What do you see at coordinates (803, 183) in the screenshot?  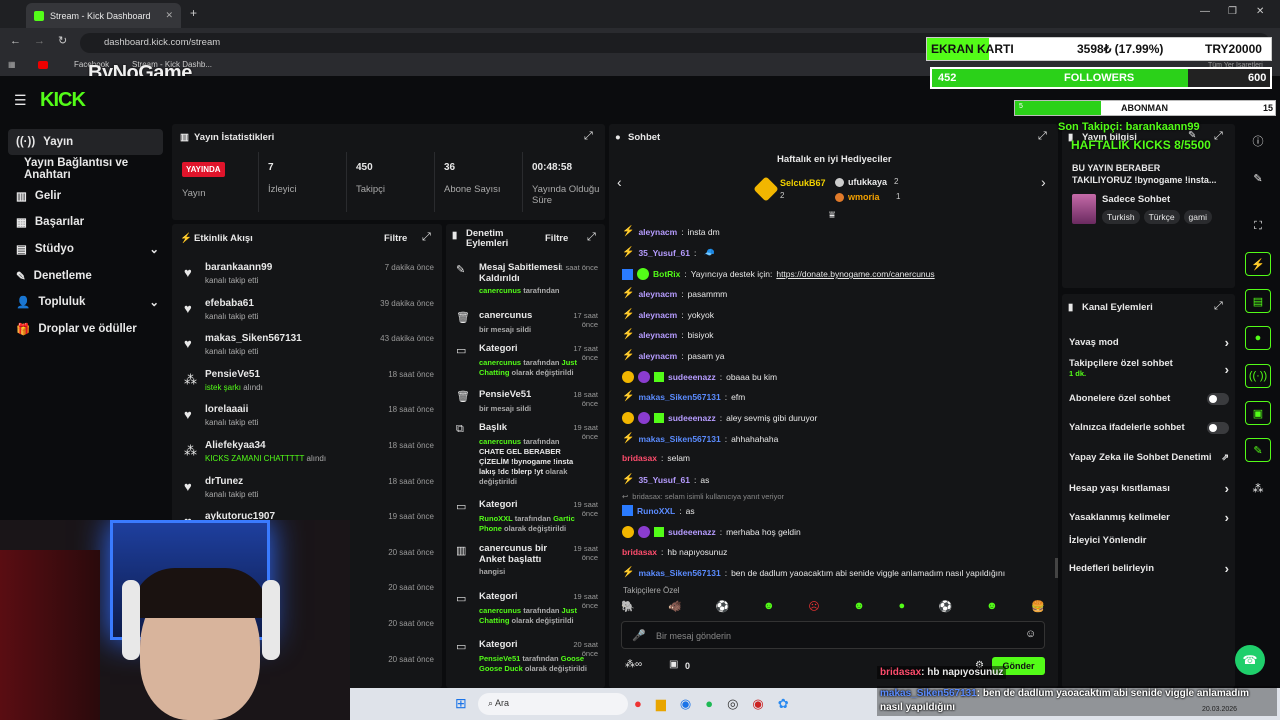 I see `gifter-1-name: SelcukB67` at bounding box center [803, 183].